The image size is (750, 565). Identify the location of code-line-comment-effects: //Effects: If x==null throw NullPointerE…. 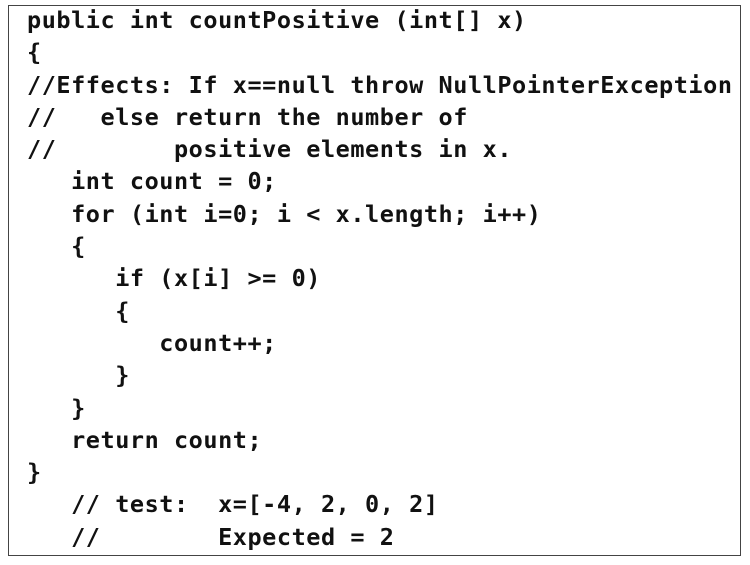
(380, 84).